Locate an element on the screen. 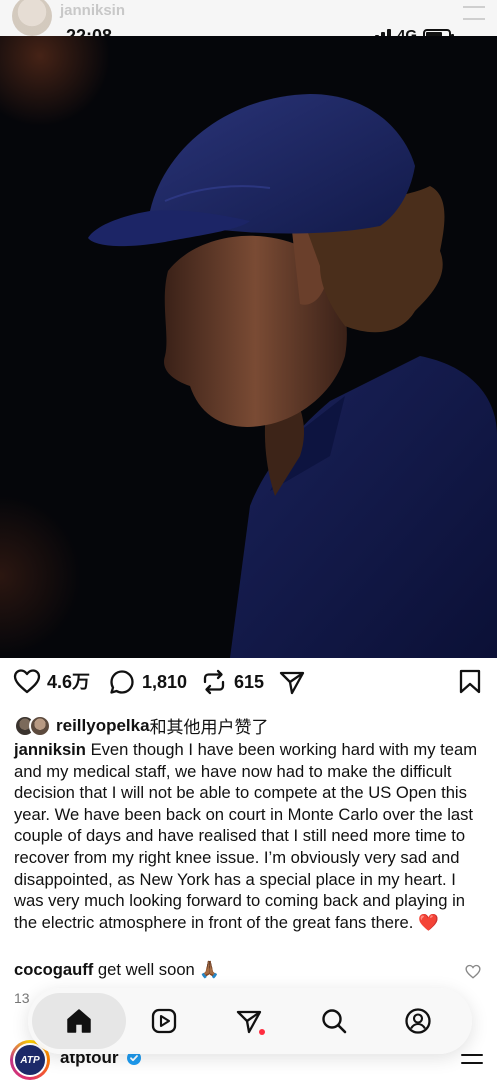  bookmark-icon is located at coordinates (470, 681).